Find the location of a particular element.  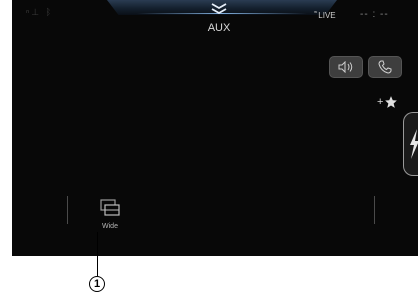

star-icon is located at coordinates (391, 102).